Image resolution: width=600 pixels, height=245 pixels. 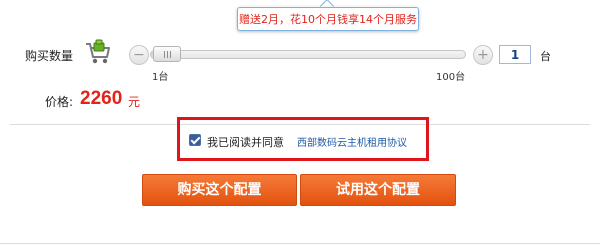 I want to click on promo-tooltip: 赠送2月，花10个月钱享14个月服务, so click(x=328, y=19).